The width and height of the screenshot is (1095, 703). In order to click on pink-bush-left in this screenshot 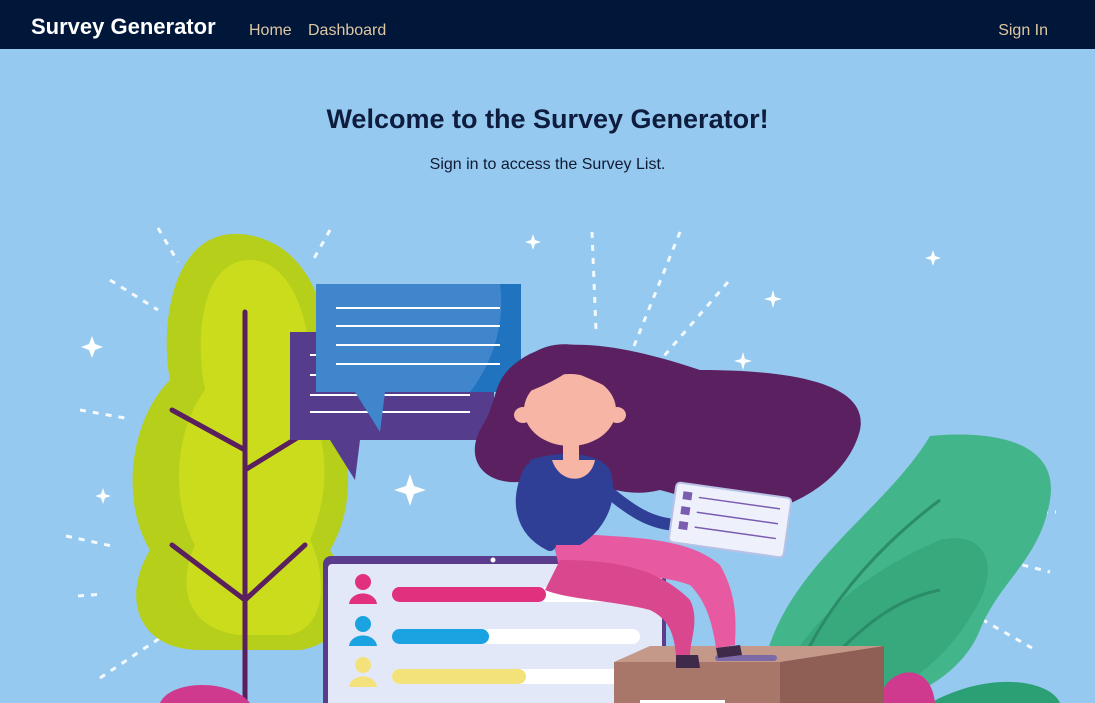, I will do `click(205, 693)`.